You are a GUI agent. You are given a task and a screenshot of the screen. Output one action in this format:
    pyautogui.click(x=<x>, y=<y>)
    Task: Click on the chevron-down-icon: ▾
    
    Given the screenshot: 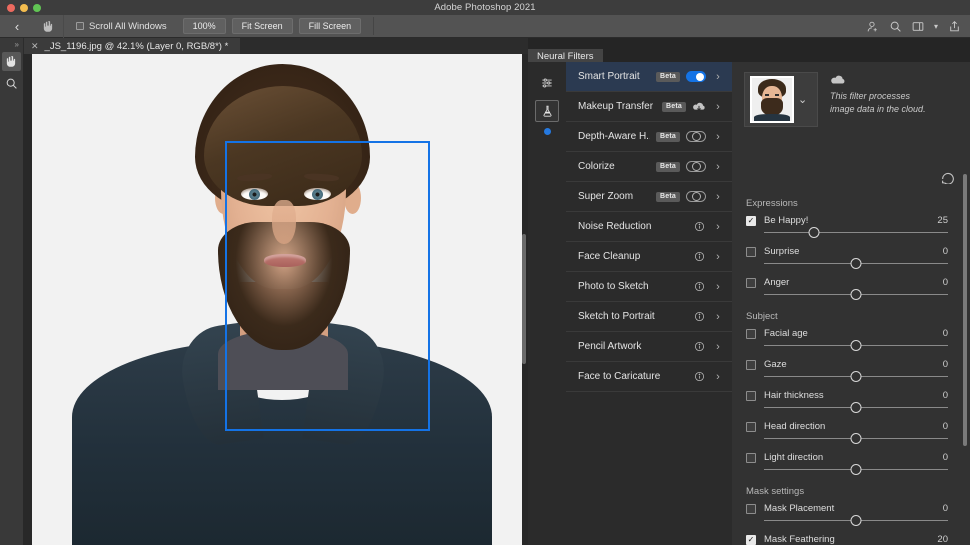 What is the action you would take?
    pyautogui.click(x=936, y=26)
    